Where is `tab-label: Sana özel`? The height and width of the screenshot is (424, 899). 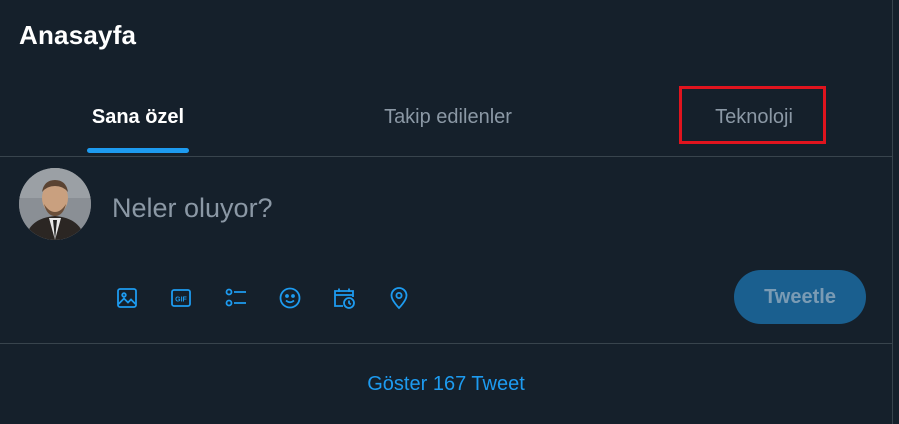 tab-label: Sana özel is located at coordinates (138, 116).